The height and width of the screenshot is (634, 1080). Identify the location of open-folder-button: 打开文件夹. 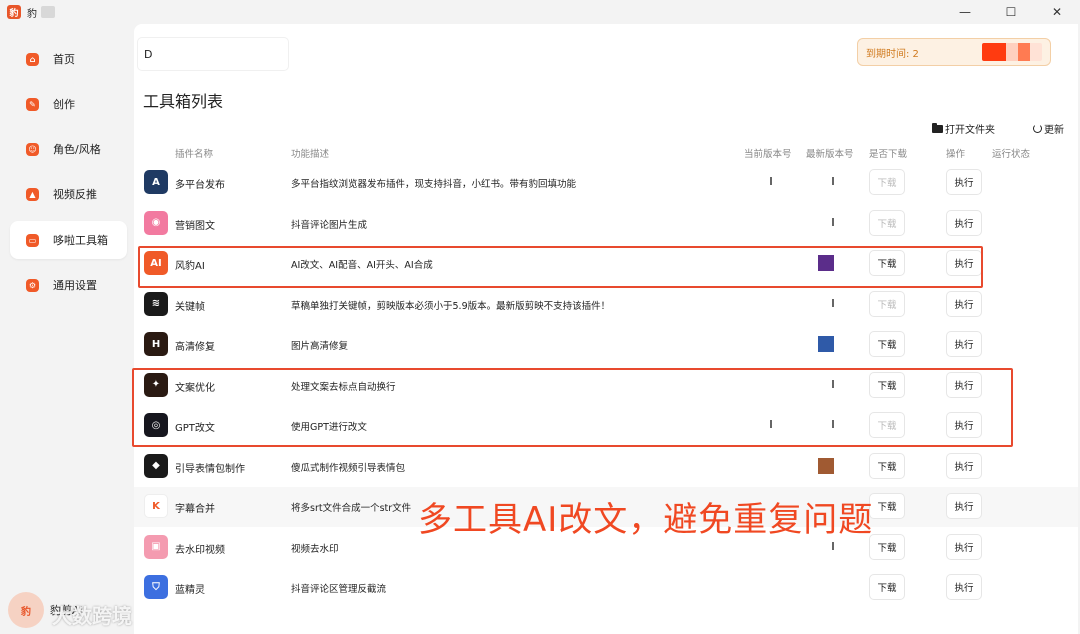
(963, 128).